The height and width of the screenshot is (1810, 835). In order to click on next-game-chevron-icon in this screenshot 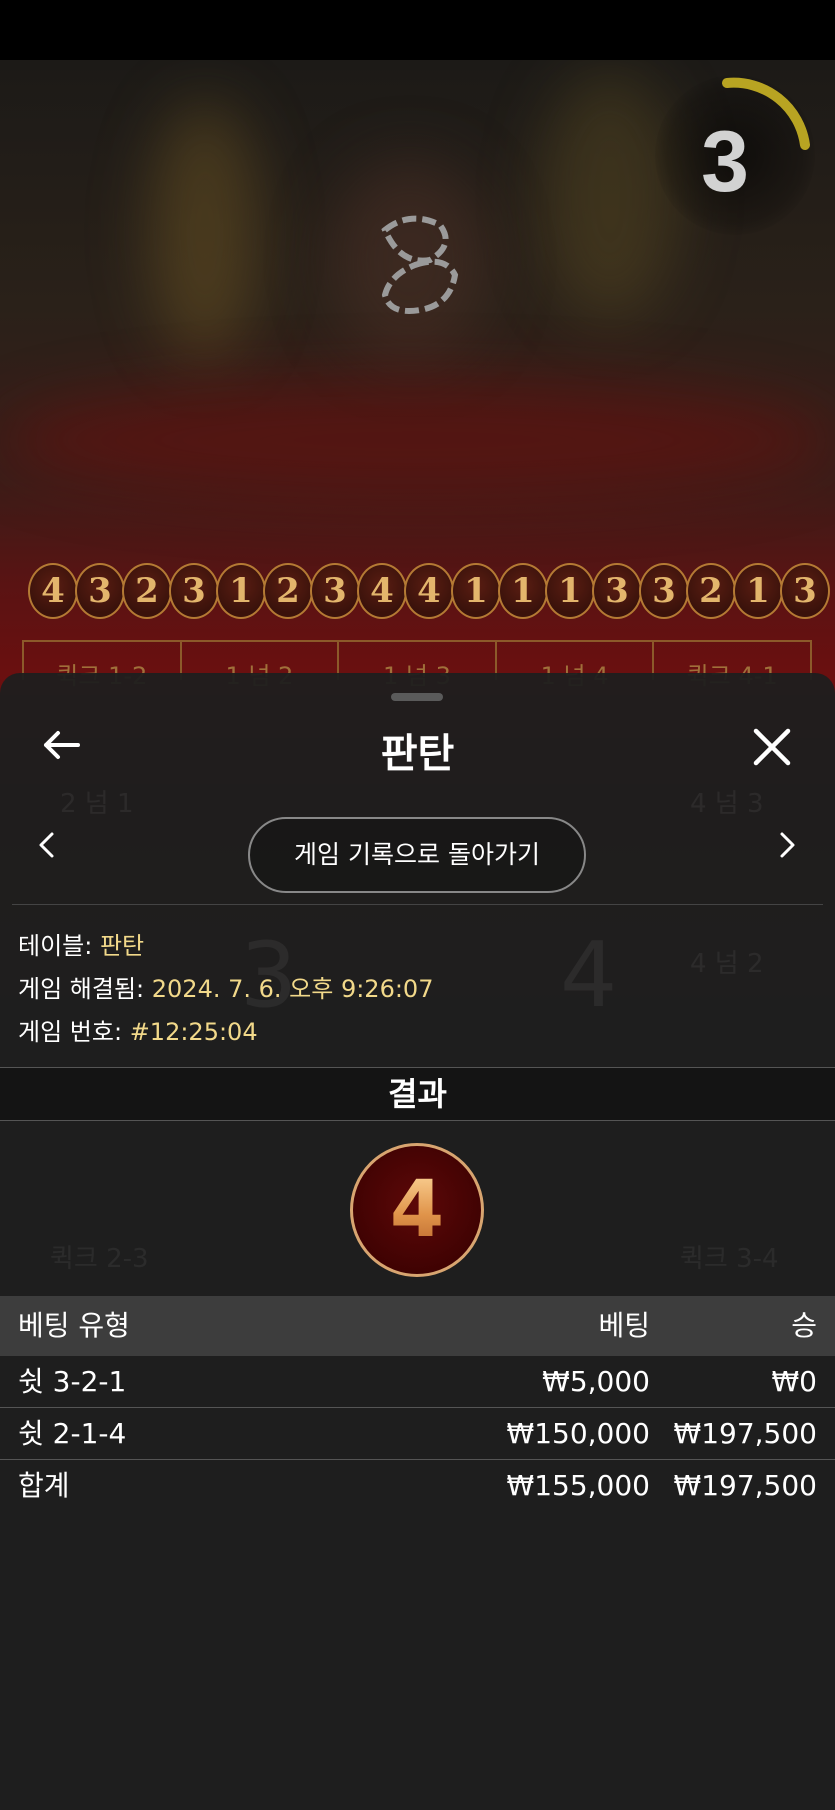, I will do `click(787, 845)`.